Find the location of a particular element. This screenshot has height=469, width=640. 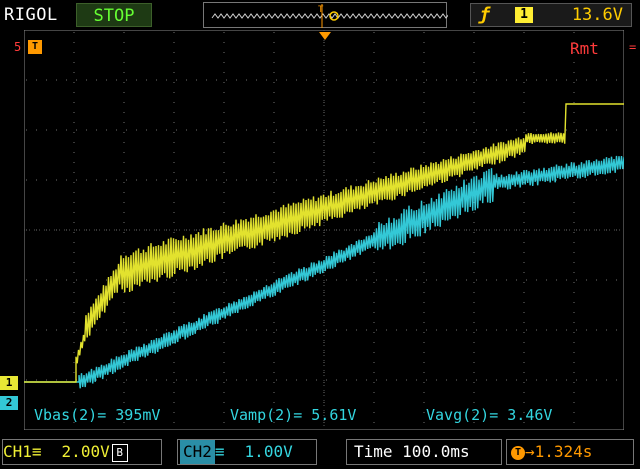

trigger-offset-settings: T →1.324s is located at coordinates (570, 452).